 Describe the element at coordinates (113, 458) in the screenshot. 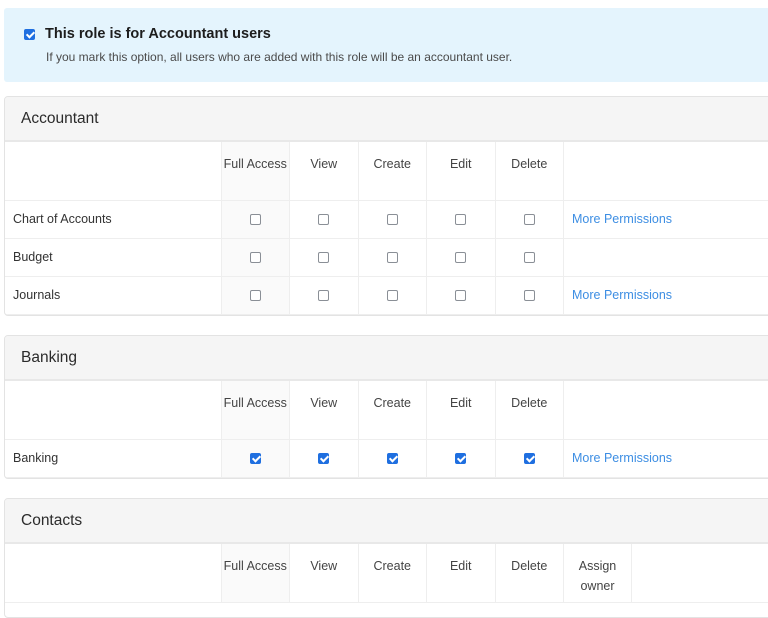

I see `row-label: Banking` at that location.